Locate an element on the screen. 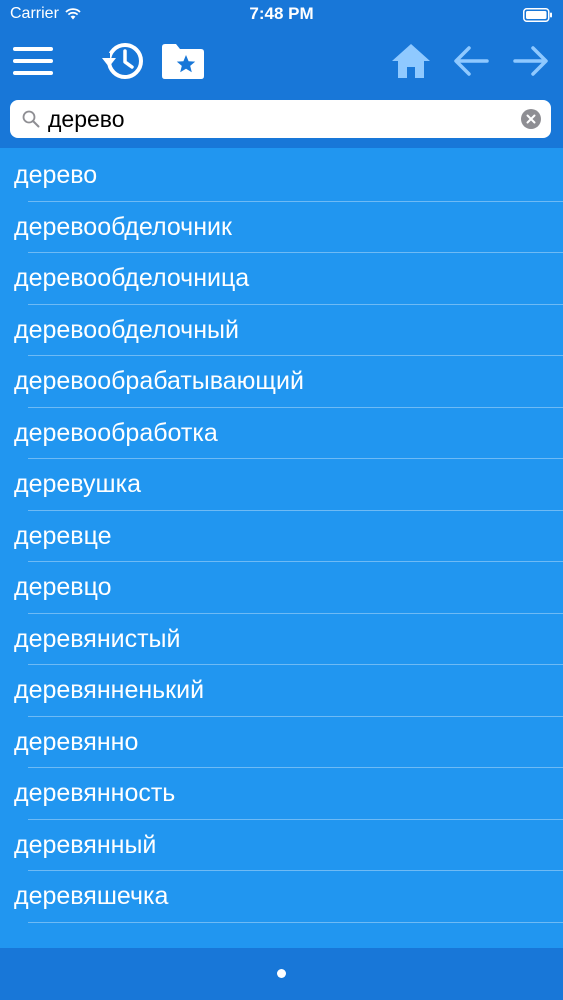 The height and width of the screenshot is (1000, 563). list-item: деревцо is located at coordinates (281, 588).